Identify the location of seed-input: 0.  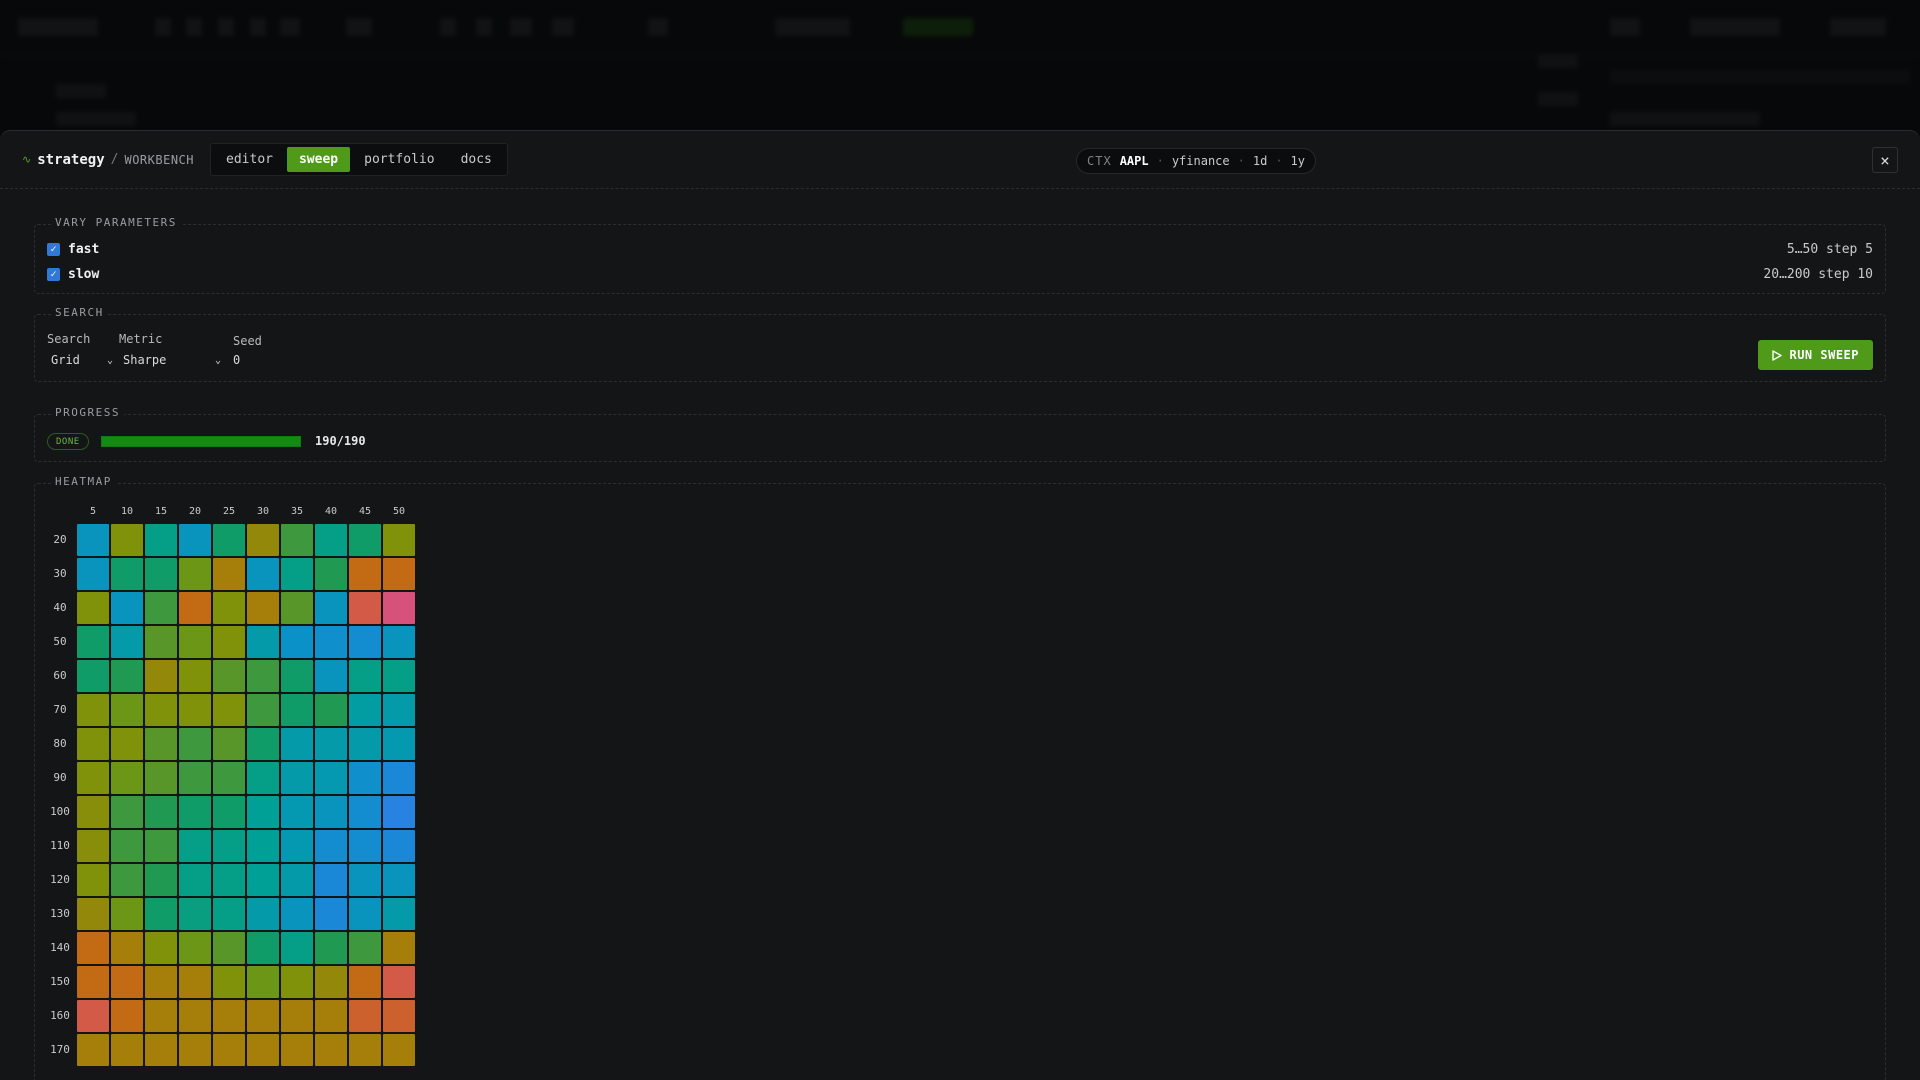
(236, 360).